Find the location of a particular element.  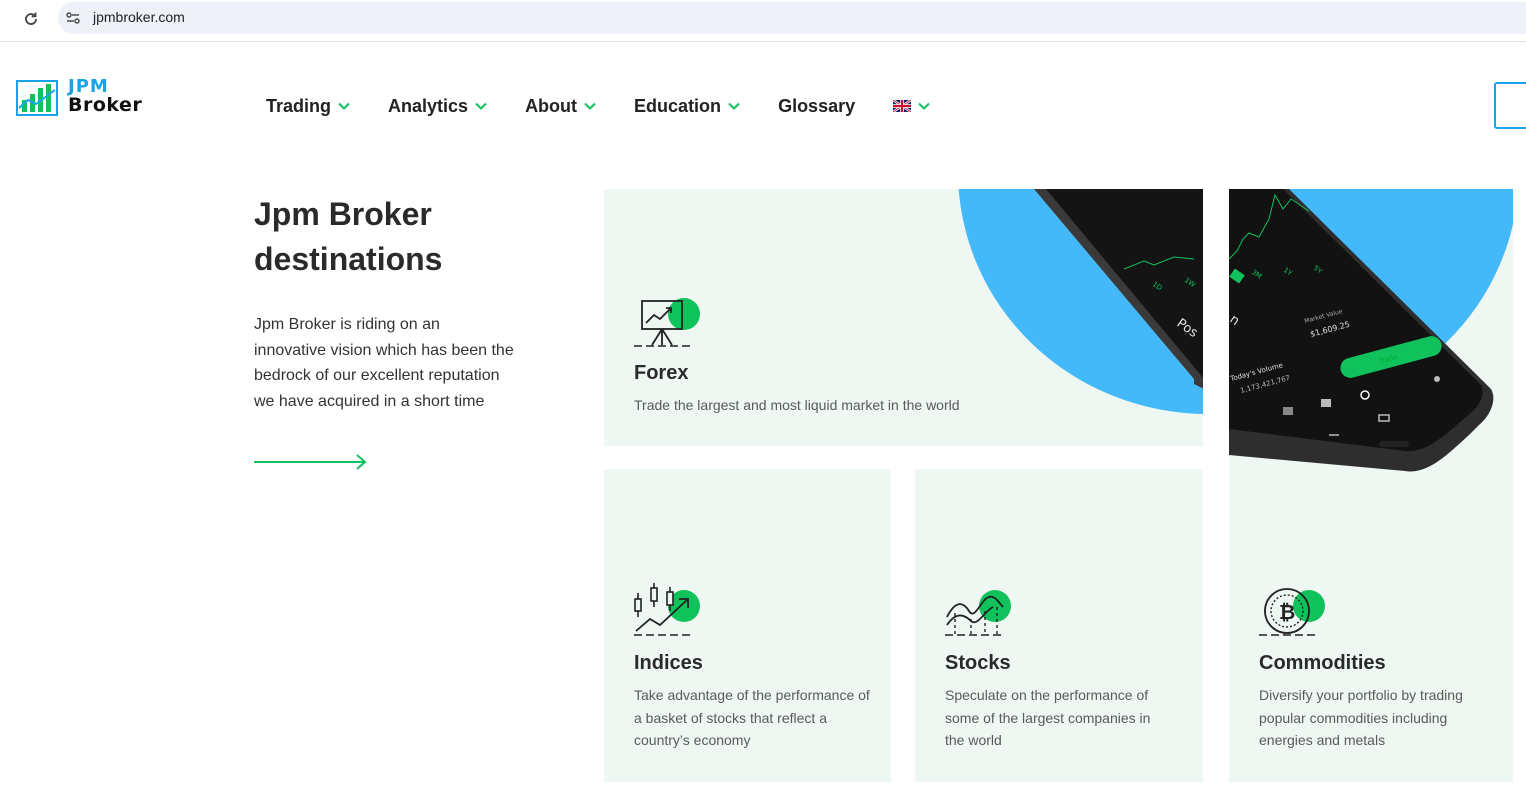

browser-bar: jpmbroker.com is located at coordinates (763, 21).